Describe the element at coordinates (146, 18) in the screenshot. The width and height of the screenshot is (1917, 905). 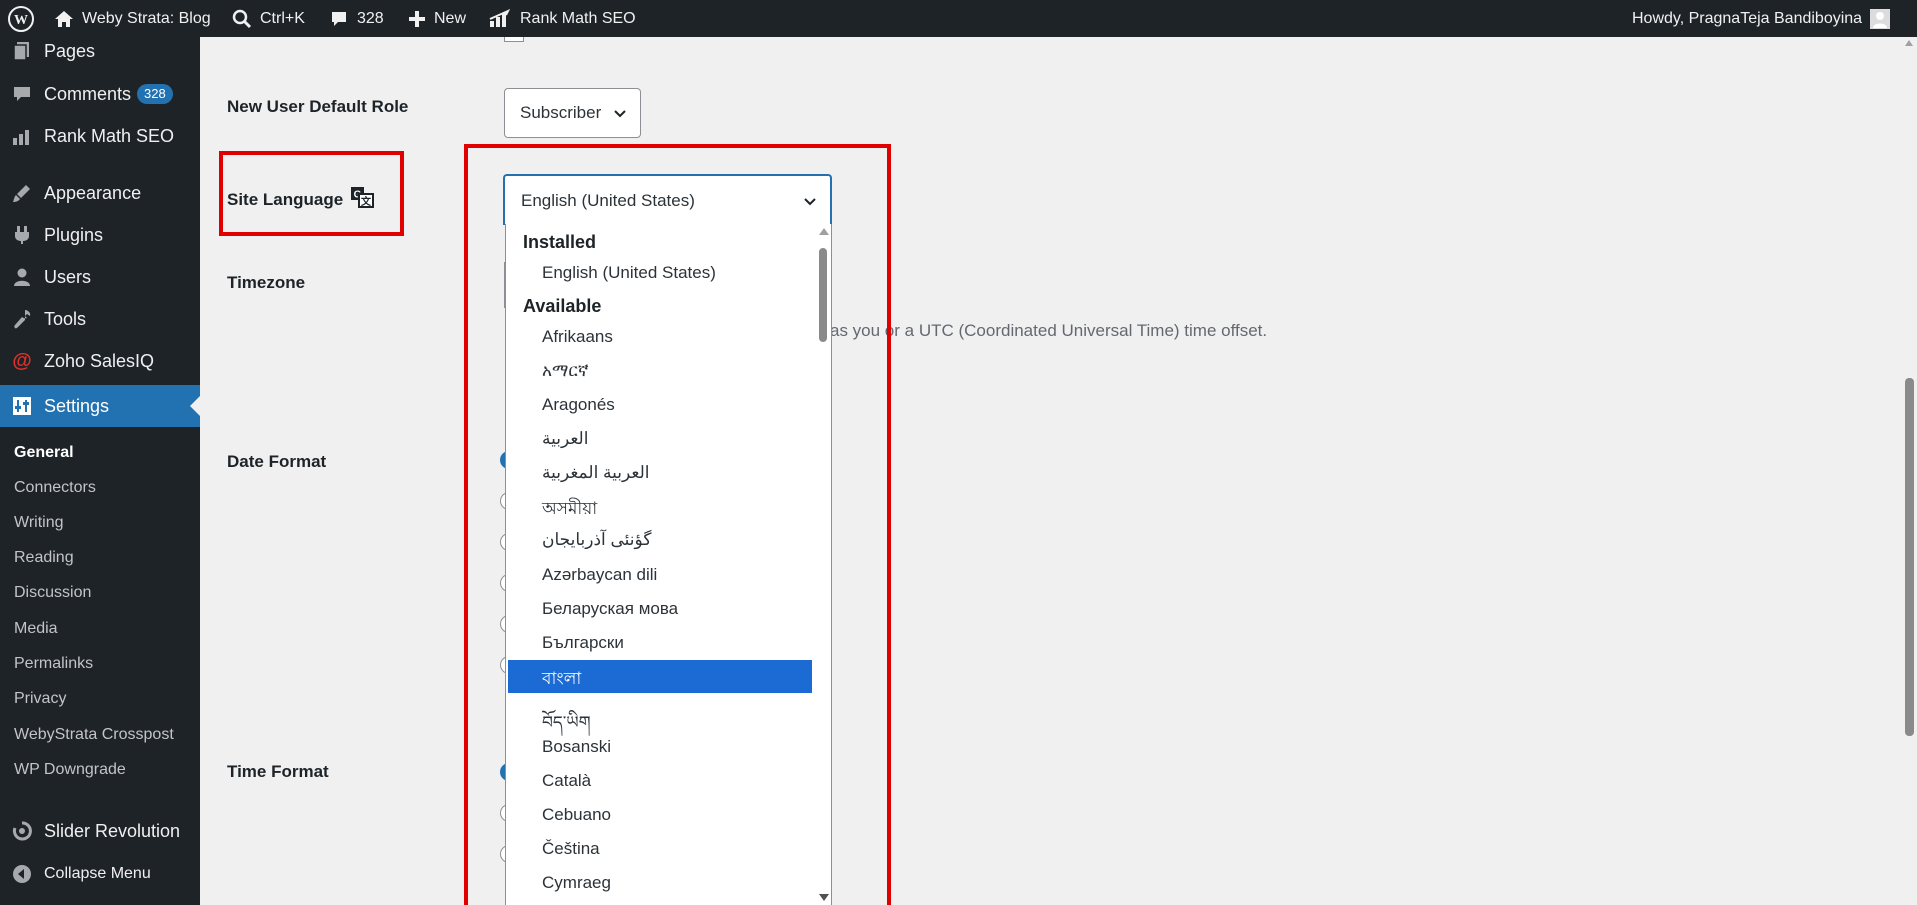
I see `site-name-label: Weby Strata: Blog` at that location.